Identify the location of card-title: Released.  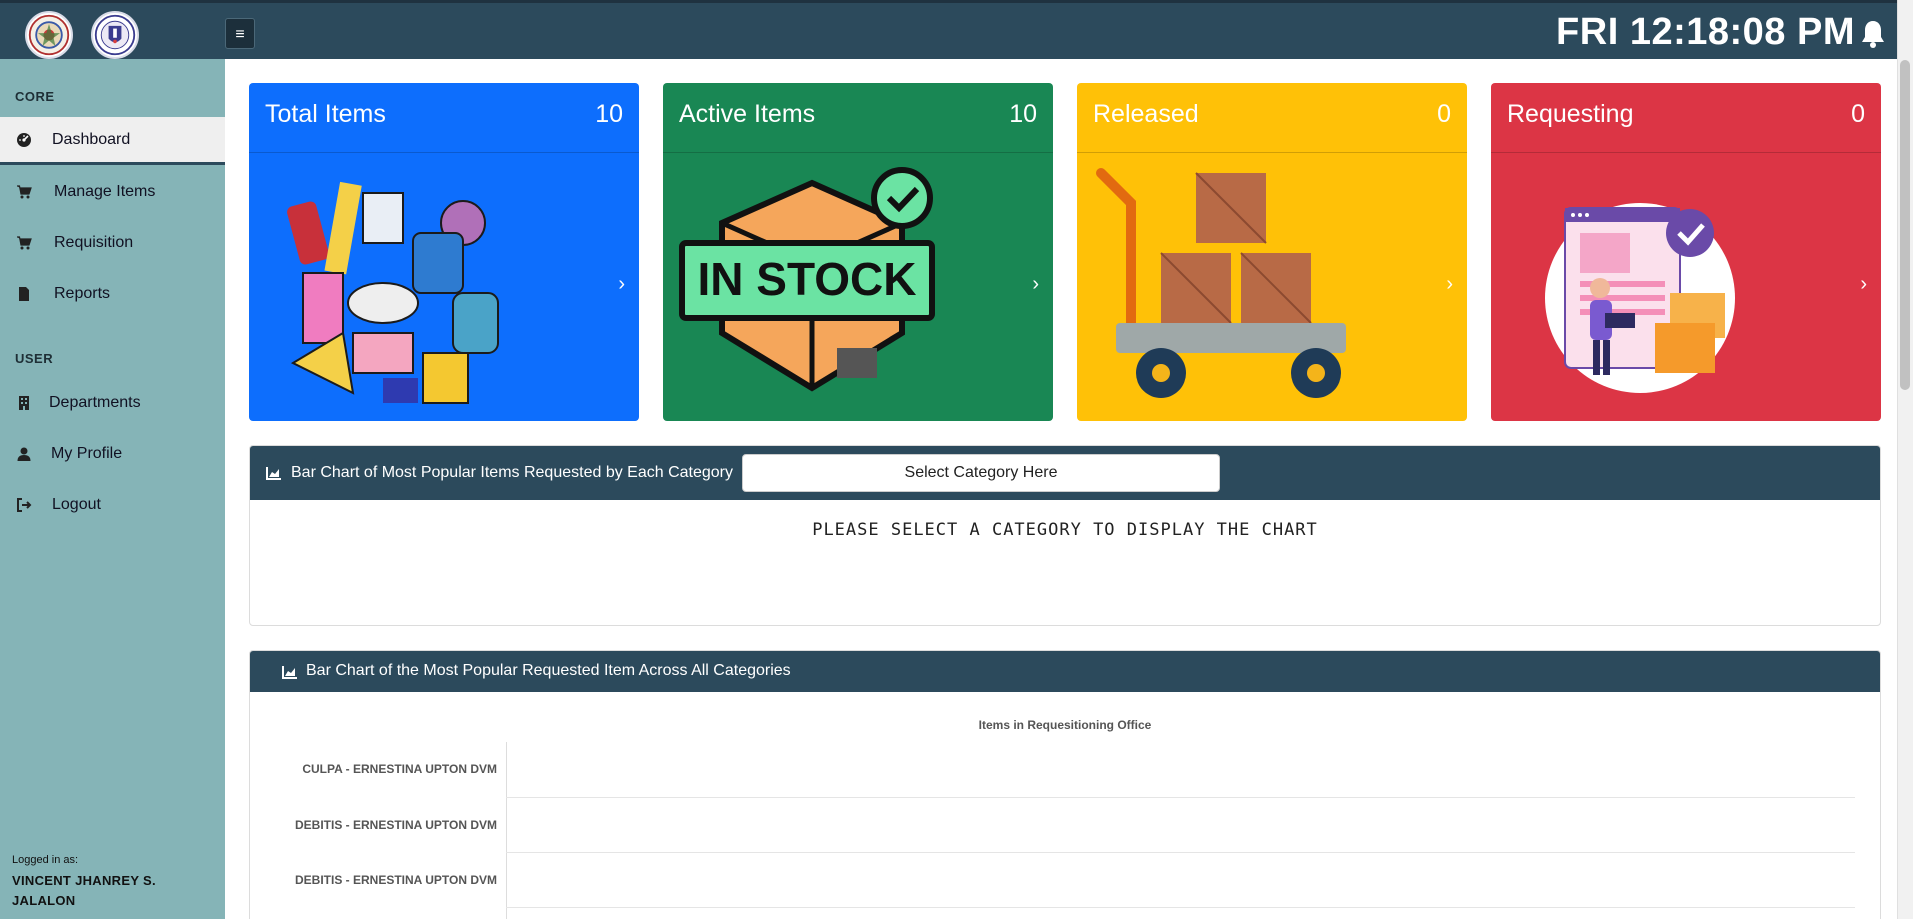
(1146, 114).